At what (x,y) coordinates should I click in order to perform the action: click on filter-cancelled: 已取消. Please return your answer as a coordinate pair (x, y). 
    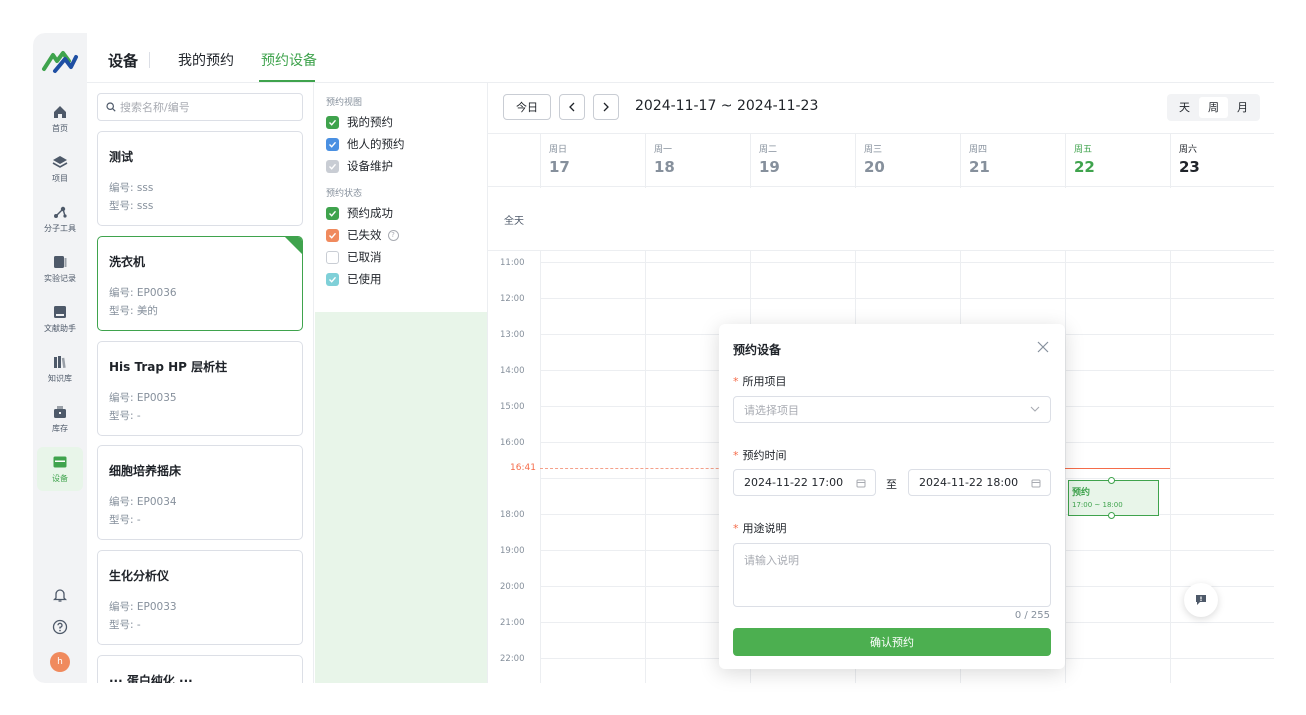
    Looking at the image, I should click on (354, 257).